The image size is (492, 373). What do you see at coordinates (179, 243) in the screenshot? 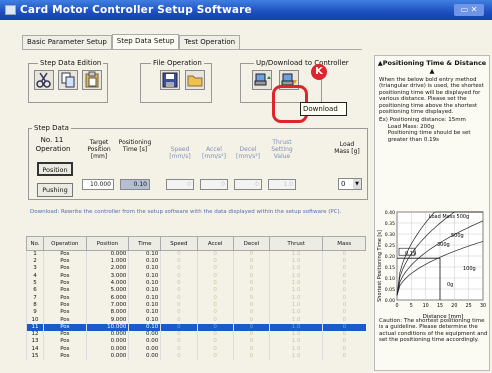
I see `col-header-speed: Speed` at bounding box center [179, 243].